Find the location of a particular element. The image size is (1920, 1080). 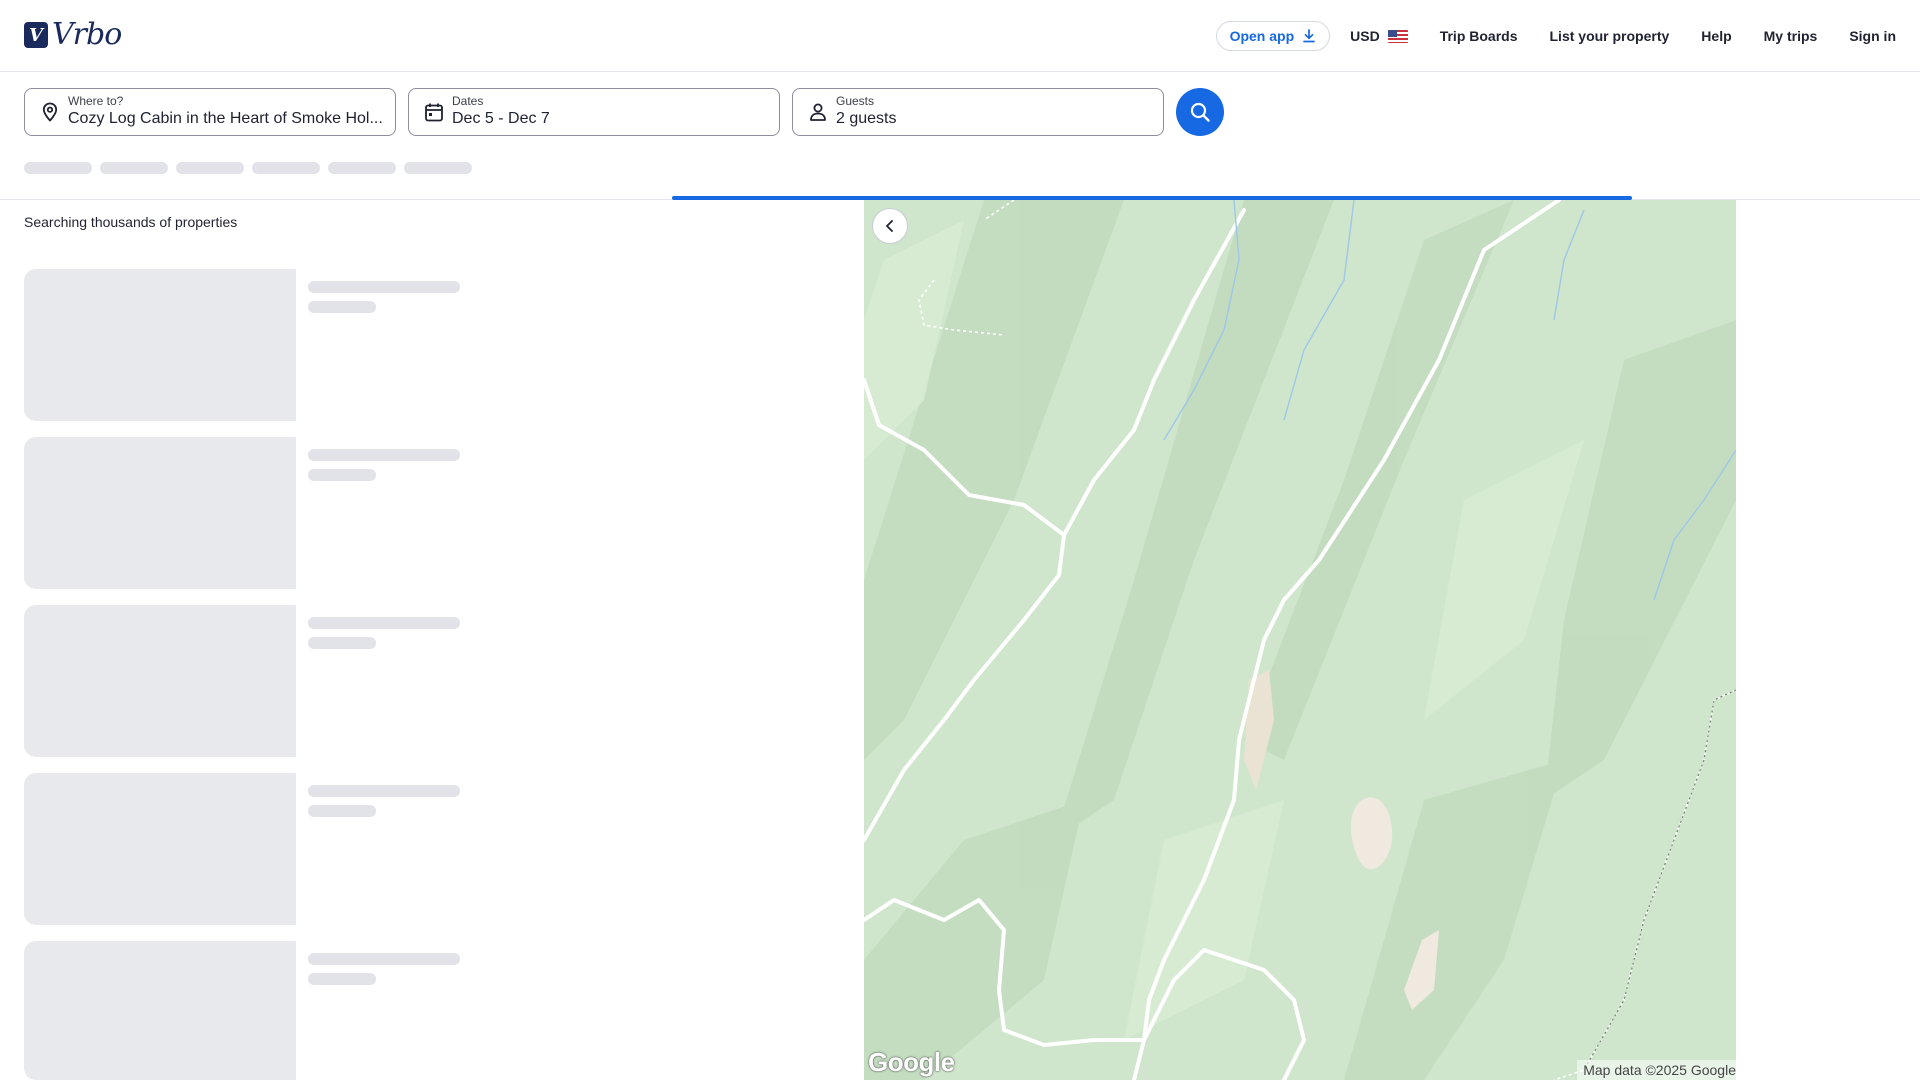

search-button is located at coordinates (1200, 112).